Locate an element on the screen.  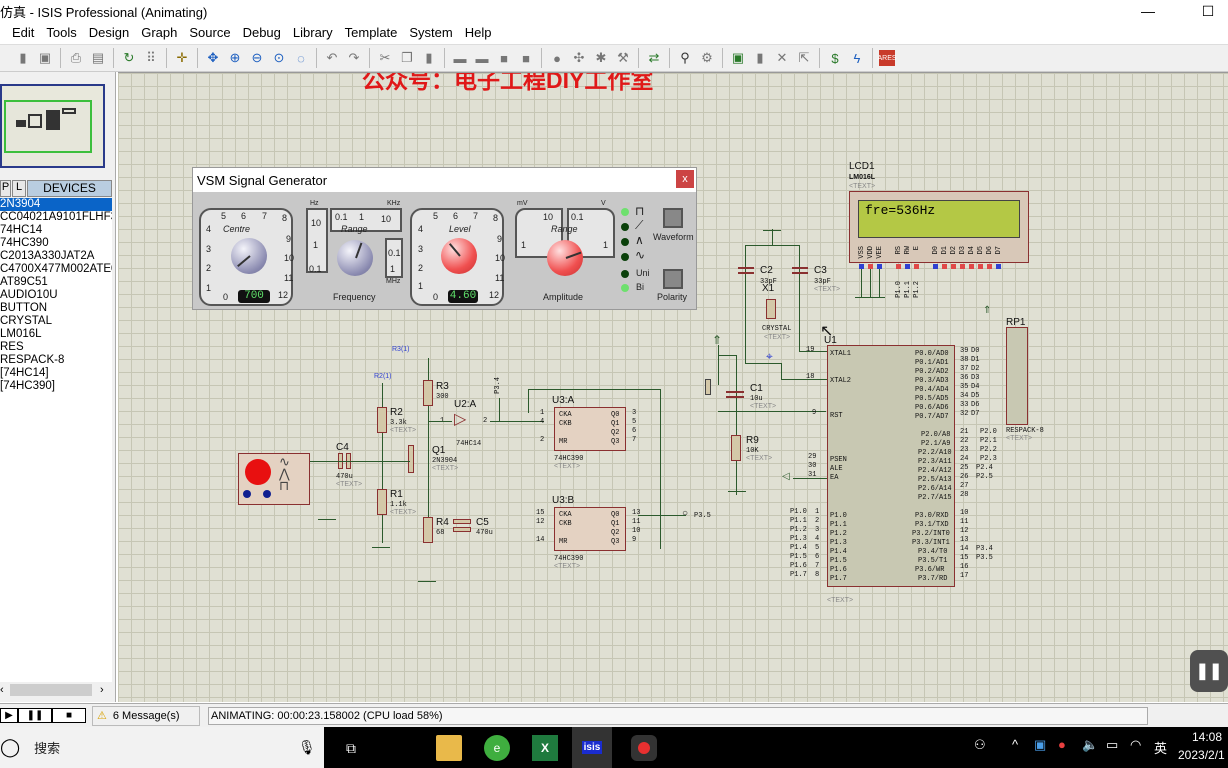
level-knob is located at coordinates (459, 256).